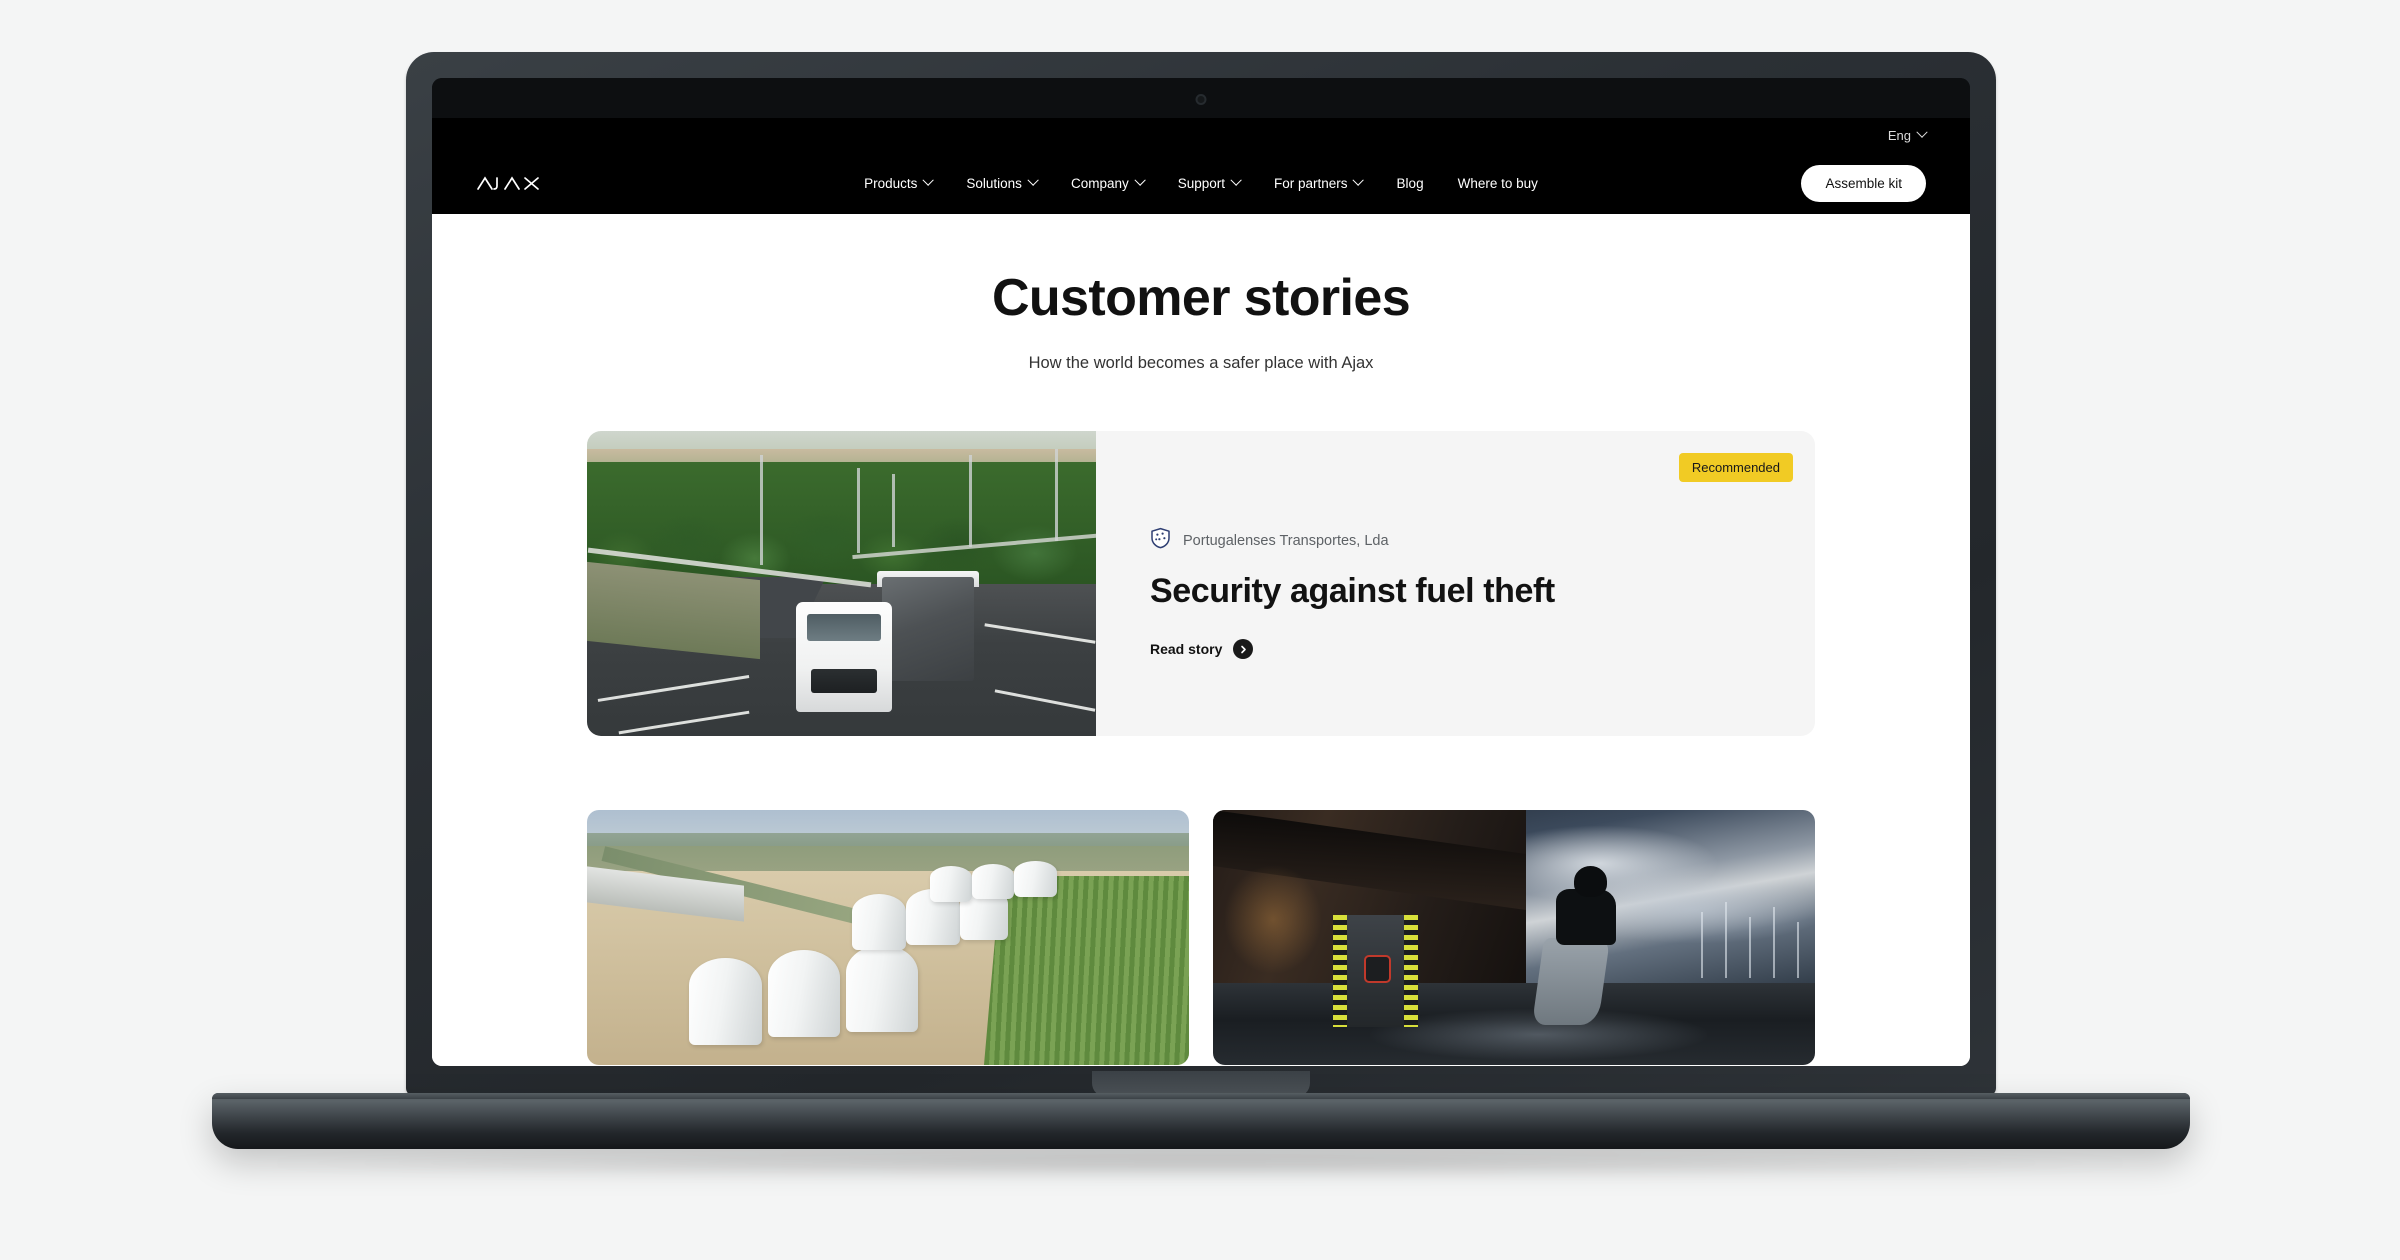  Describe the element at coordinates (1863, 183) in the screenshot. I see `assemble-kit-button: Assemble kit` at that location.